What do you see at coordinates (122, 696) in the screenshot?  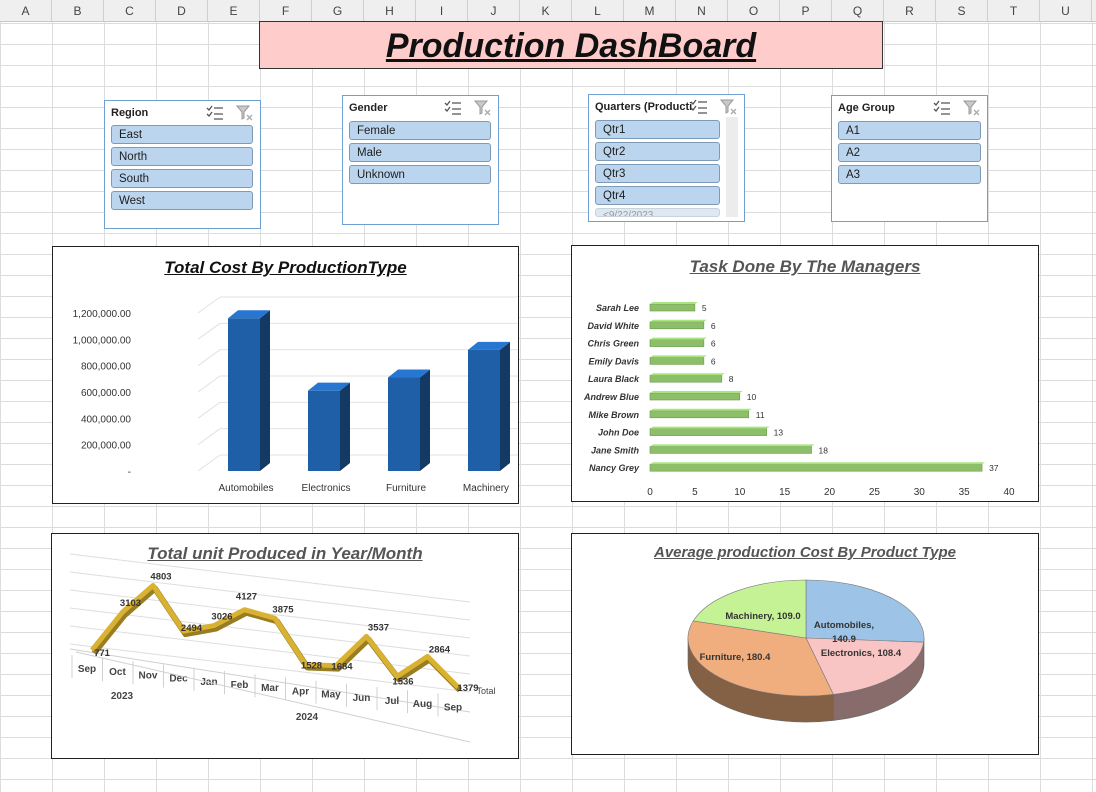 I see `year-label-2023: 2023` at bounding box center [122, 696].